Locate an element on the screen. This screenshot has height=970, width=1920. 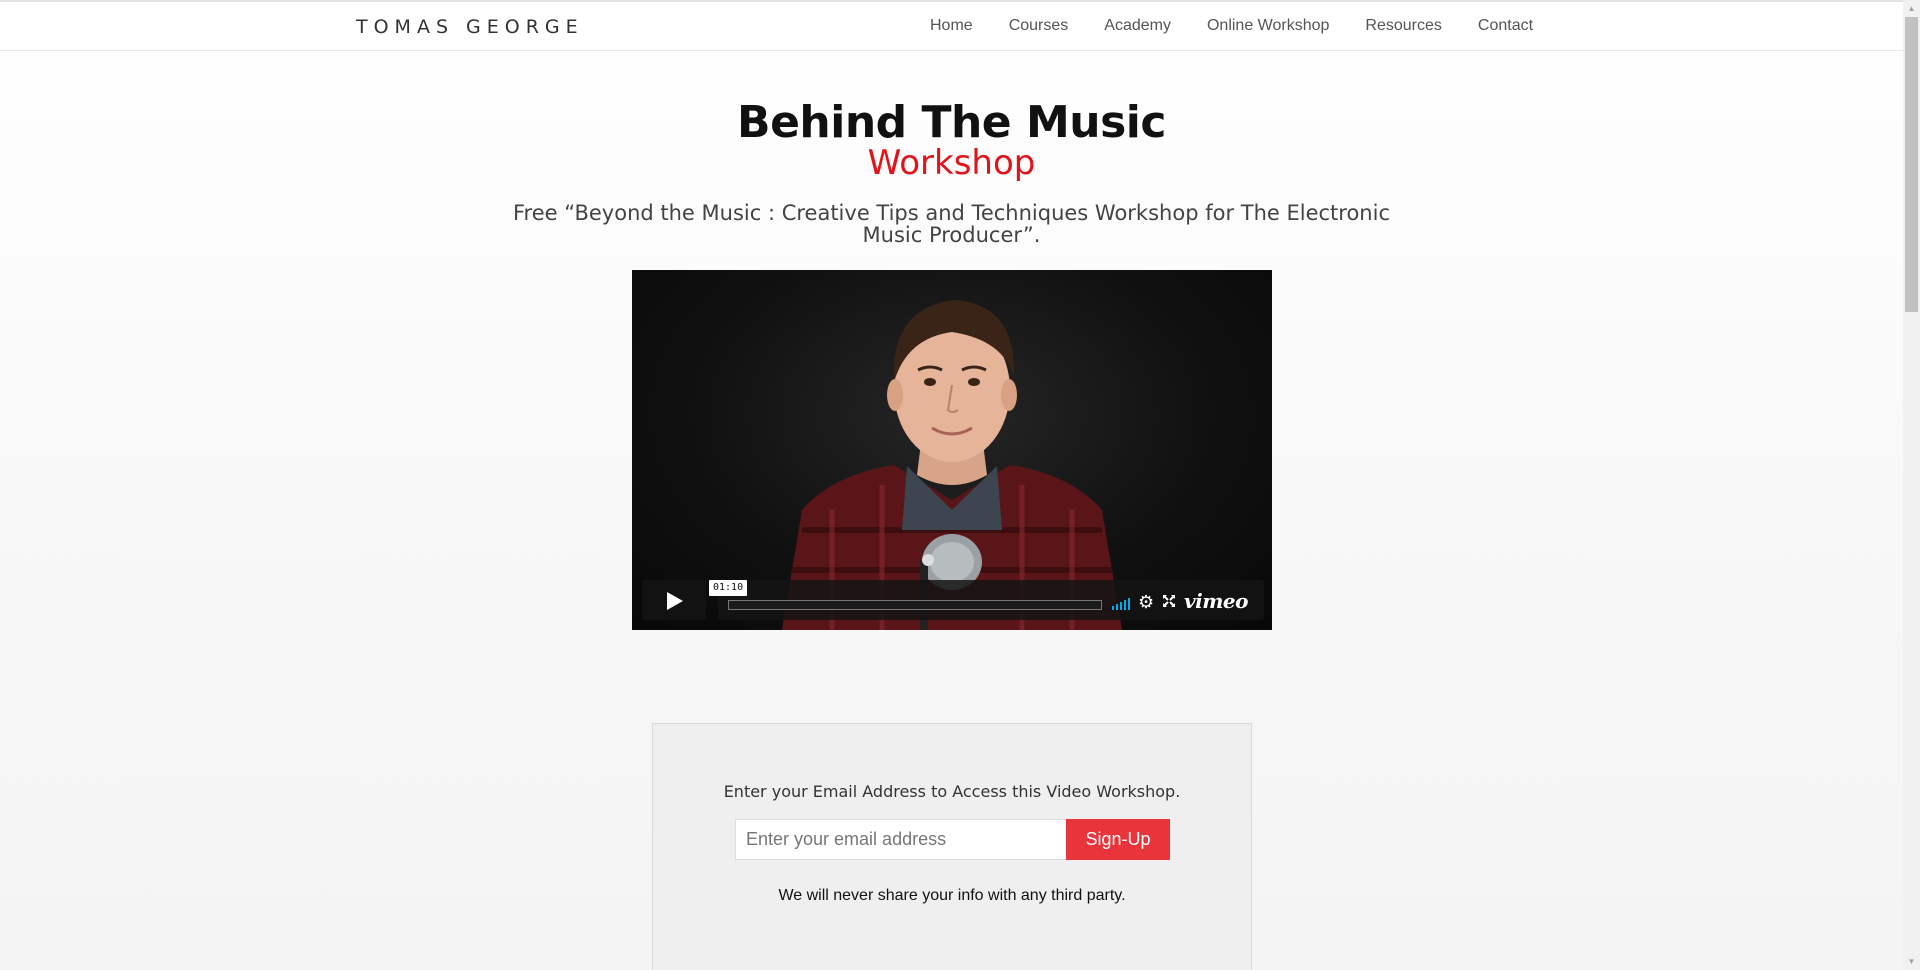
video-control-bar: ⚙ vimeo is located at coordinates (991, 600).